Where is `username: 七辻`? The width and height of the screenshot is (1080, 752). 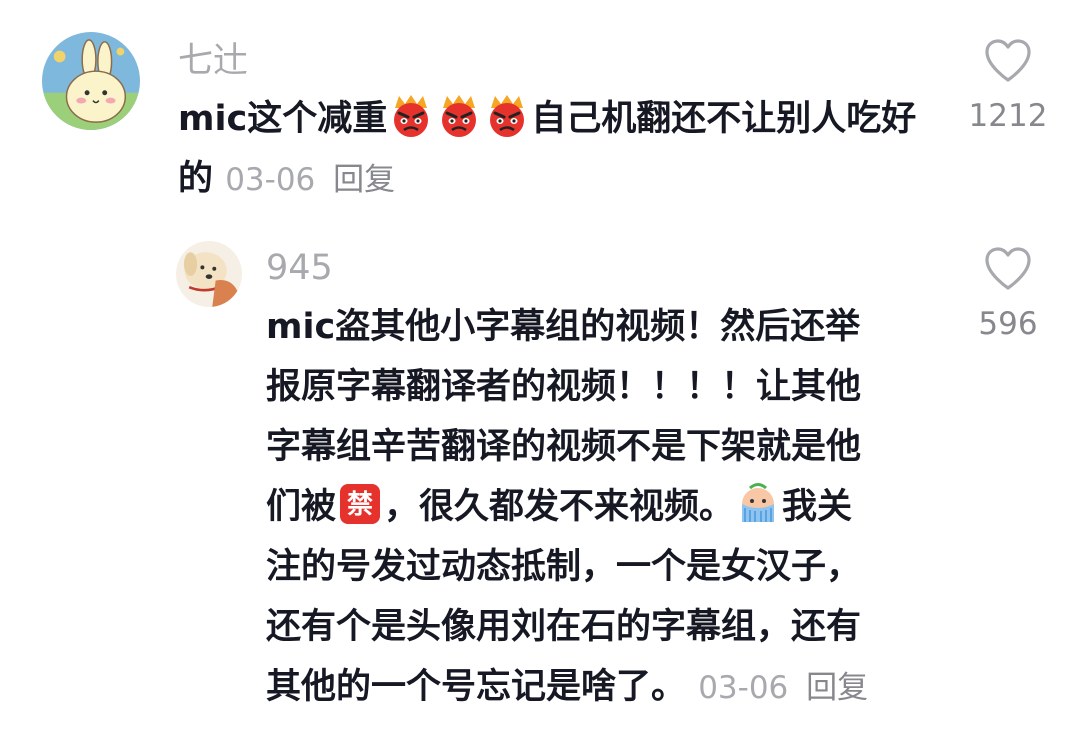 username: 七辻 is located at coordinates (213, 61).